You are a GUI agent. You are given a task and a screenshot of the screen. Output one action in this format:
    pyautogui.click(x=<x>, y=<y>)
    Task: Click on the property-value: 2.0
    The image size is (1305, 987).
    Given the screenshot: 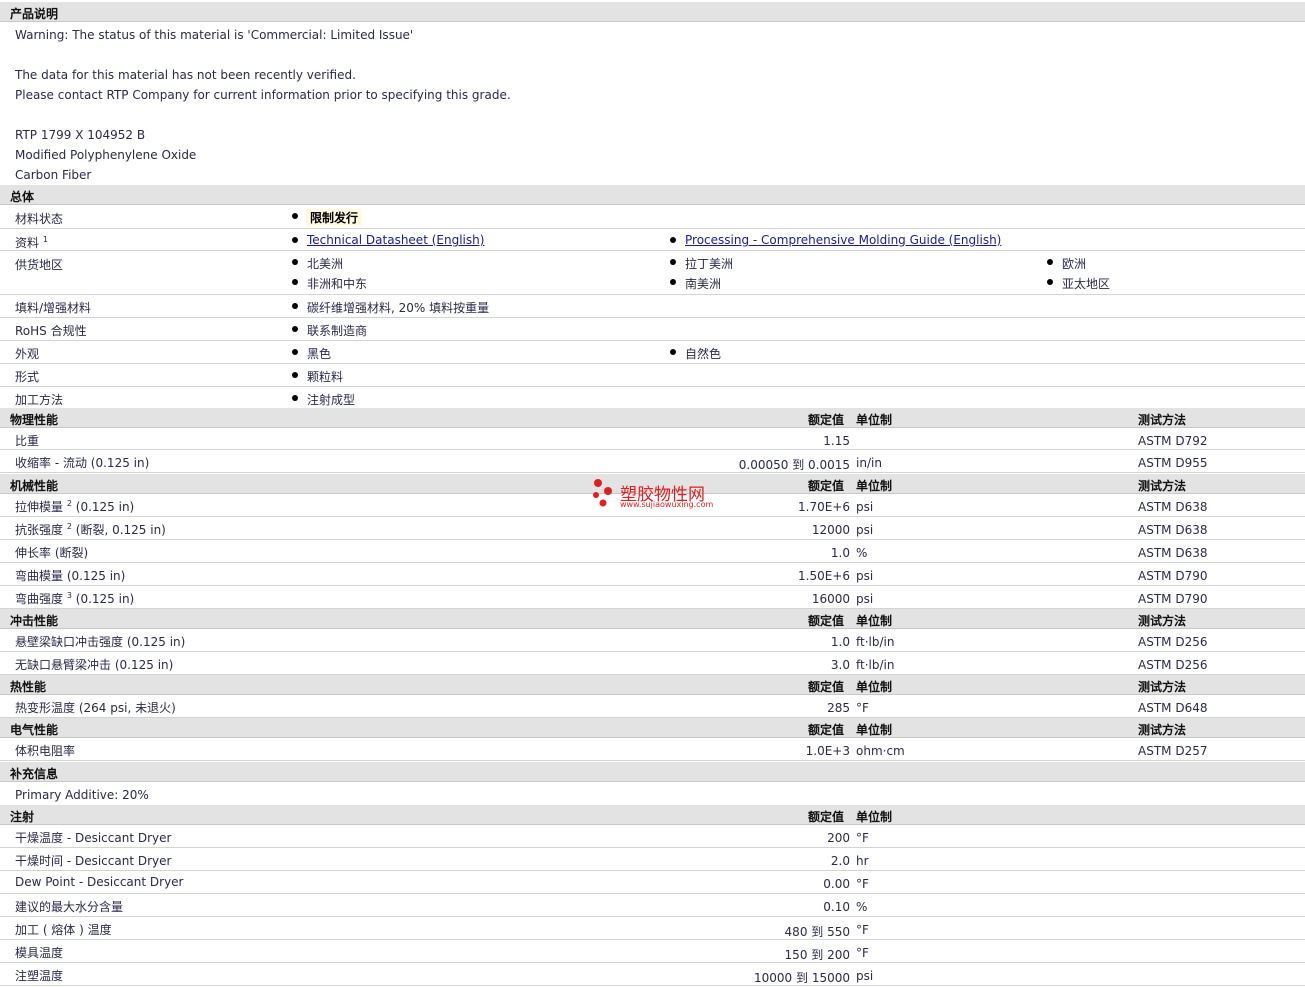 What is the action you would take?
    pyautogui.click(x=840, y=861)
    